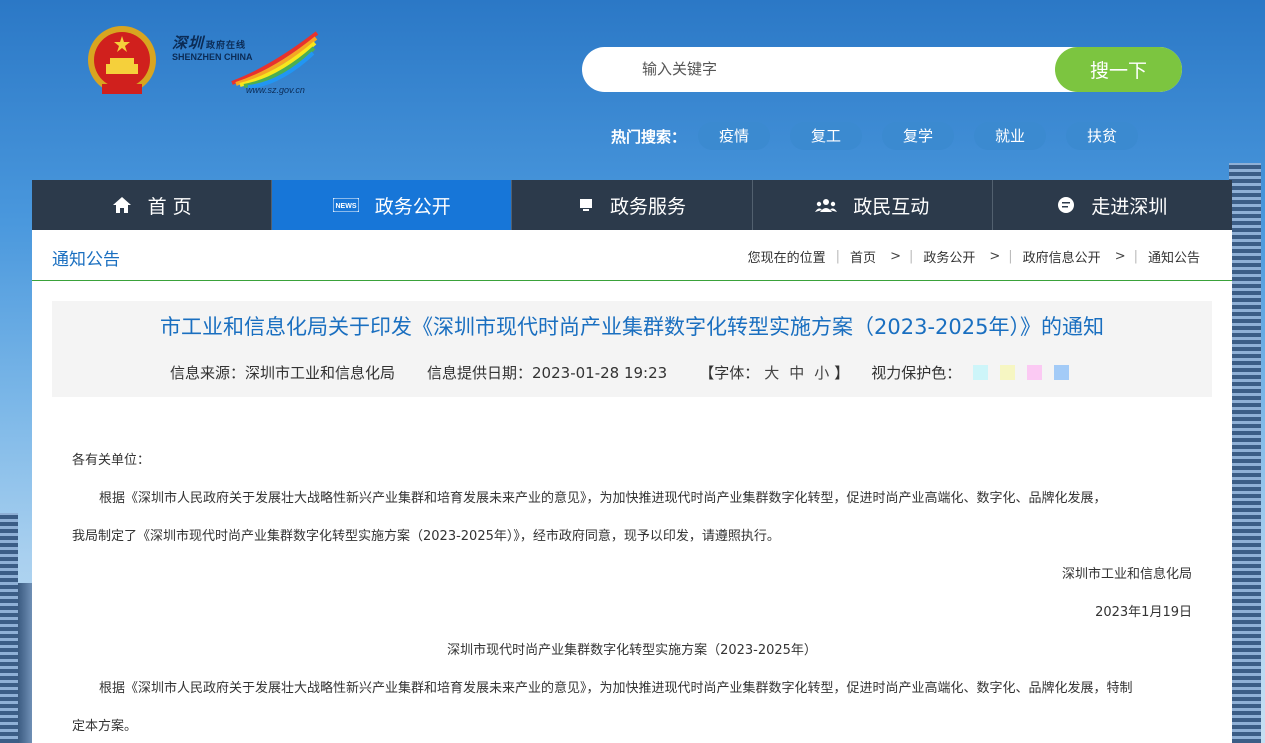 The width and height of the screenshot is (1265, 743). What do you see at coordinates (1102, 136) in the screenshot?
I see `hot-tag: 扶贫` at bounding box center [1102, 136].